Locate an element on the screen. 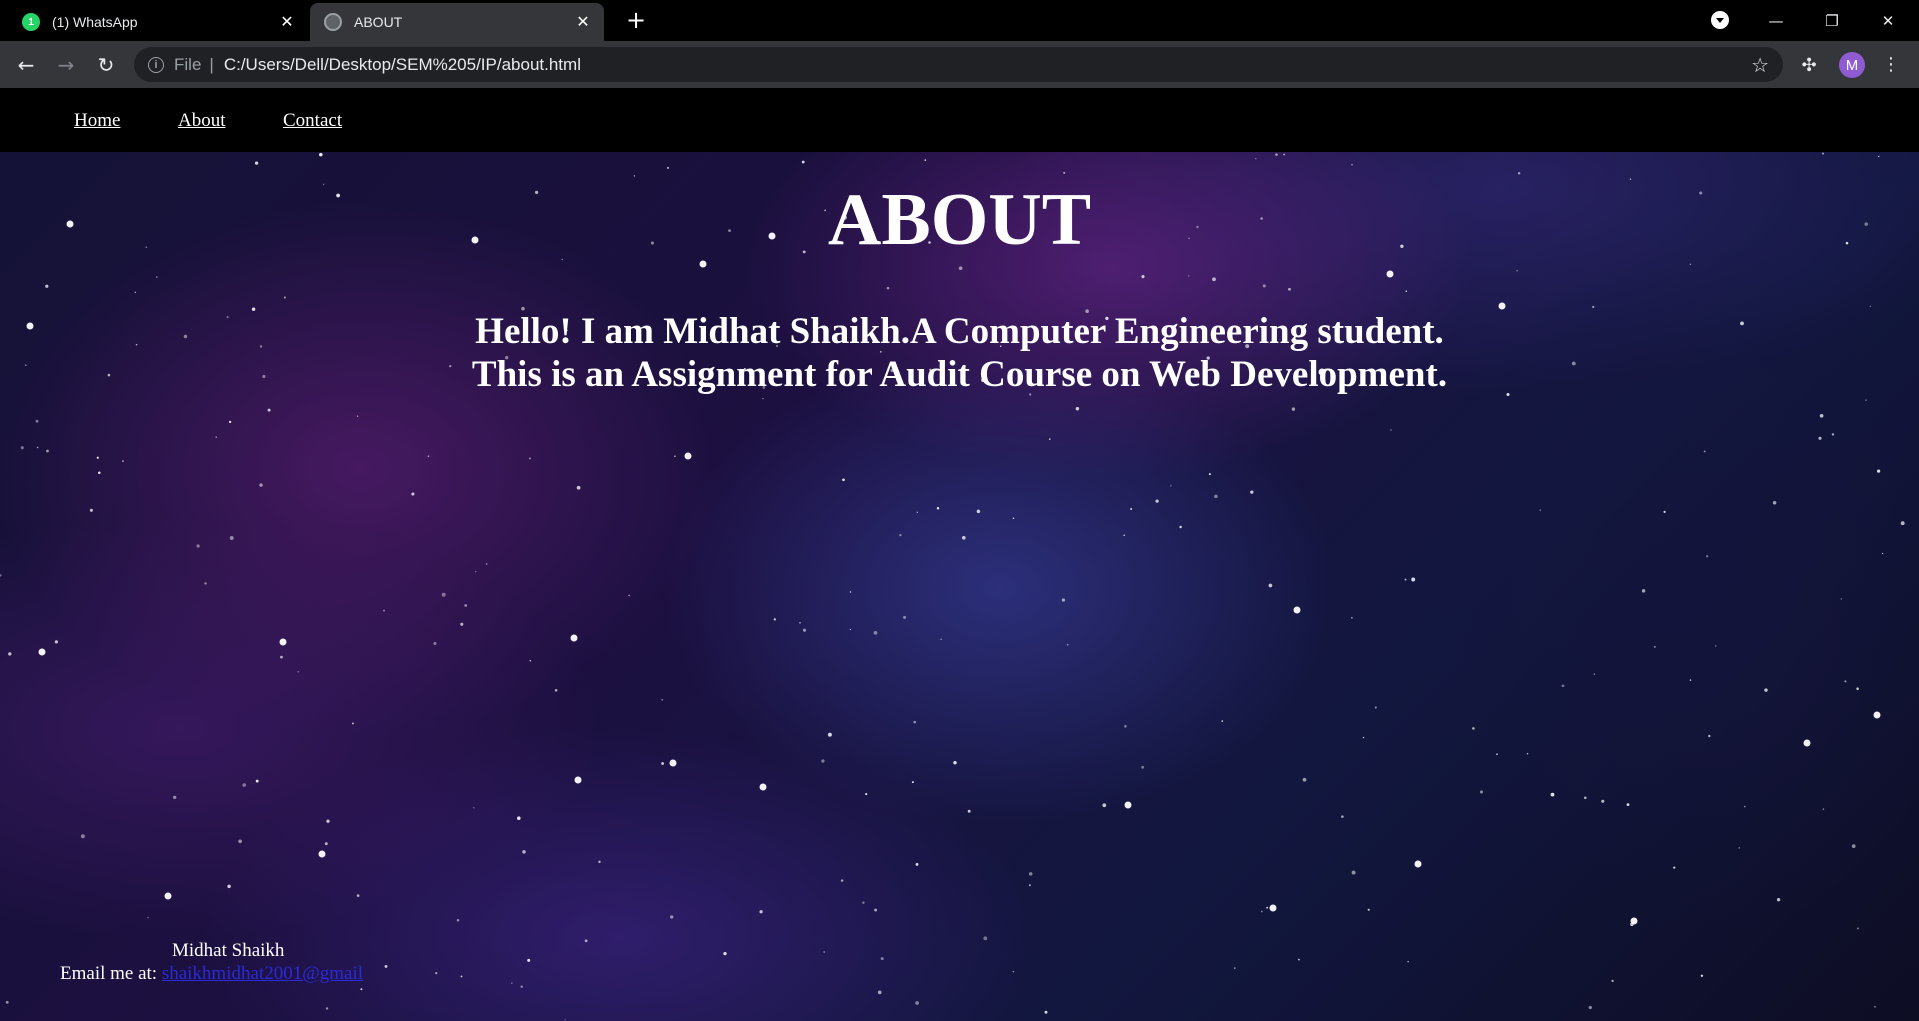  tab-strip: 1 (1) WhatsApp ✕ ABOUT ✕ + — ❐ ✕ is located at coordinates (959, 20).